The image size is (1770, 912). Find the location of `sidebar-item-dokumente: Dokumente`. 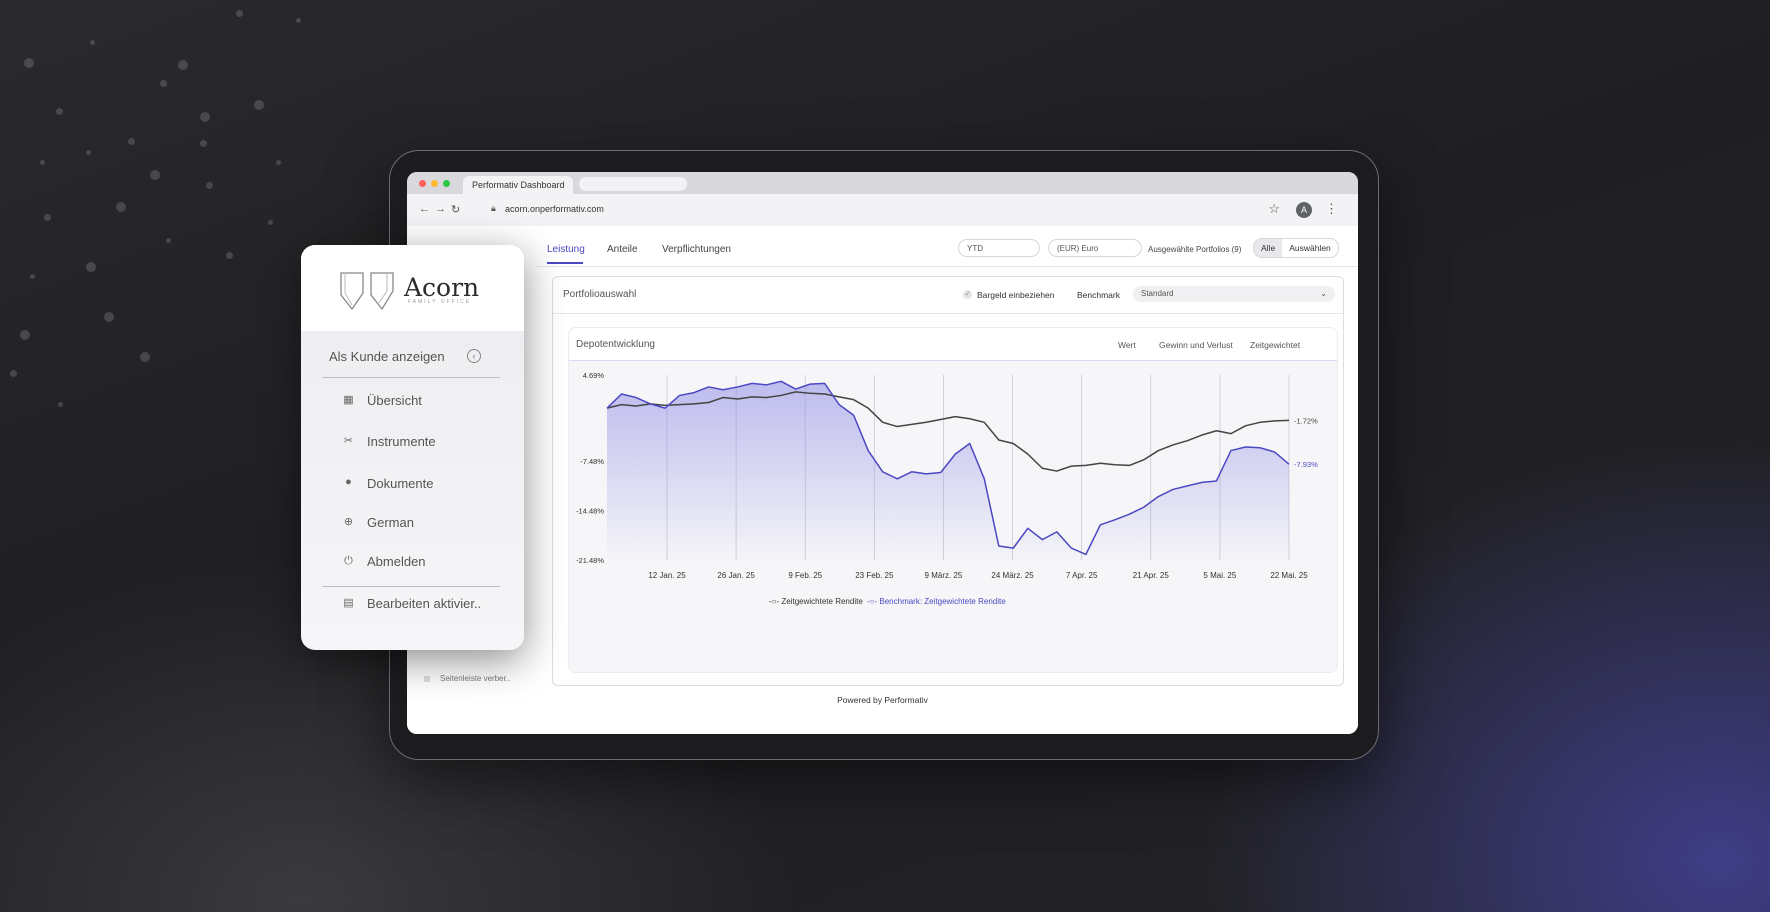

sidebar-item-dokumente: Dokumente is located at coordinates (400, 483).